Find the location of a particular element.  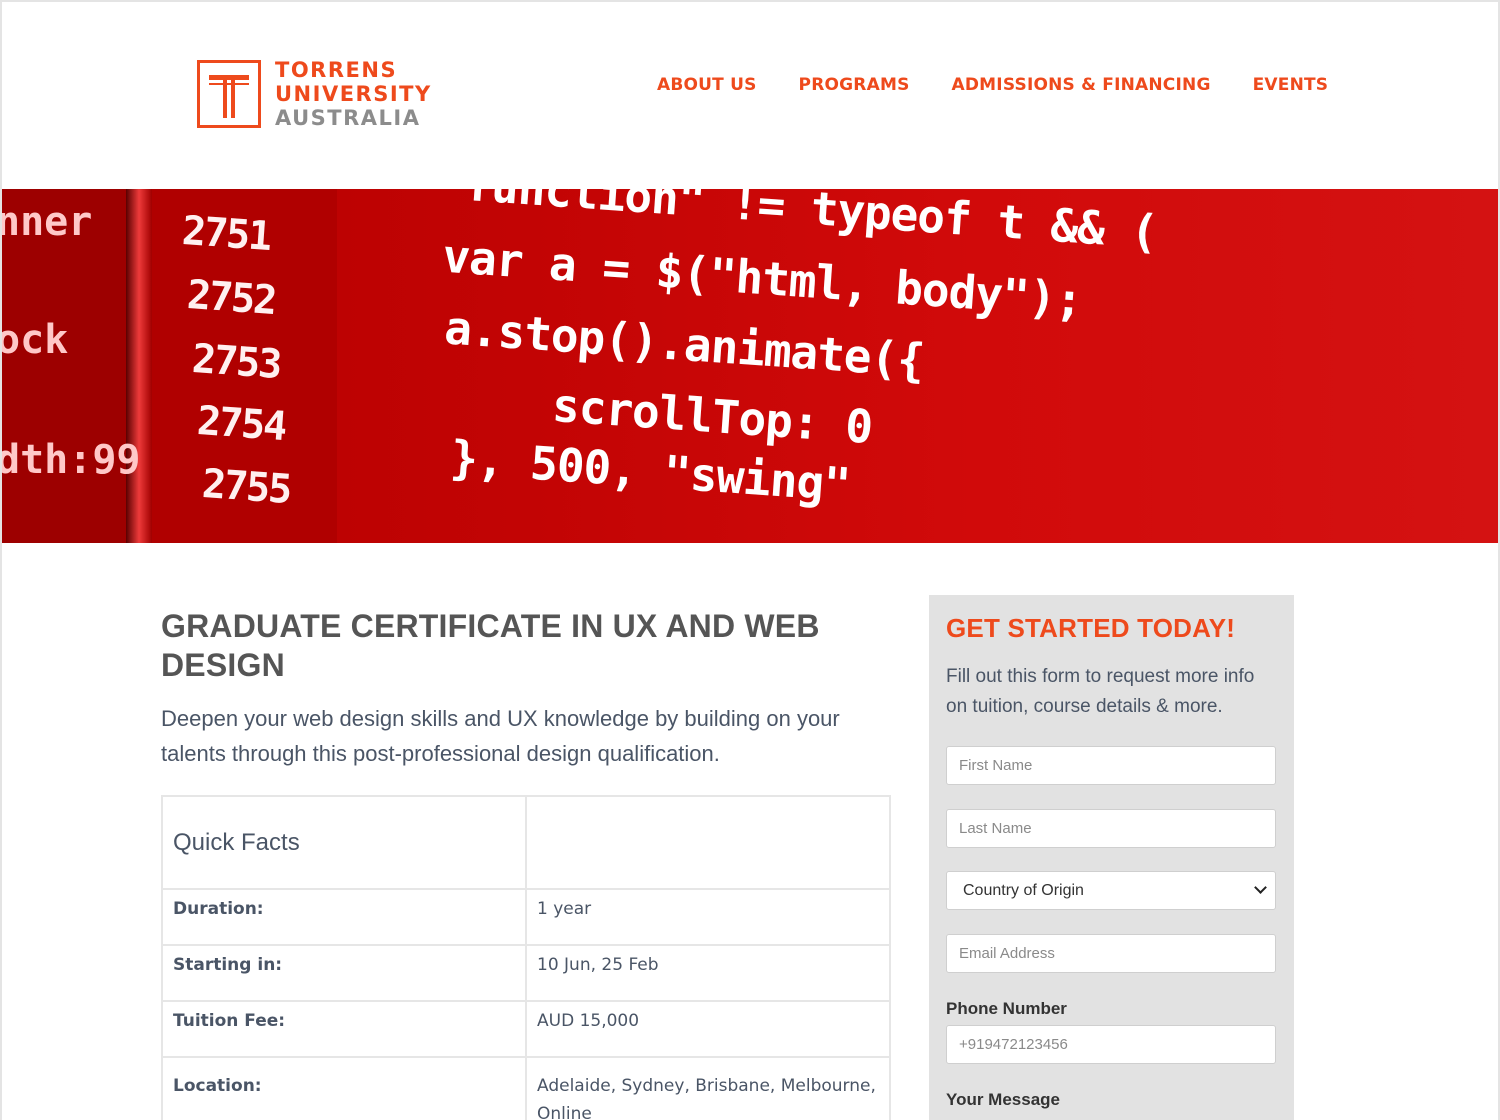

hero-gutter-text: dth:99 is located at coordinates (71, 460).